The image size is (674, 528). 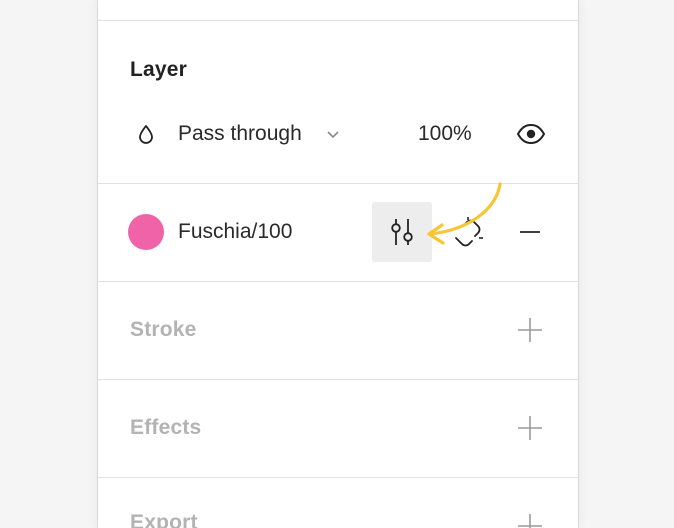 What do you see at coordinates (235, 232) in the screenshot?
I see `fill-style-name: Fuschia/100` at bounding box center [235, 232].